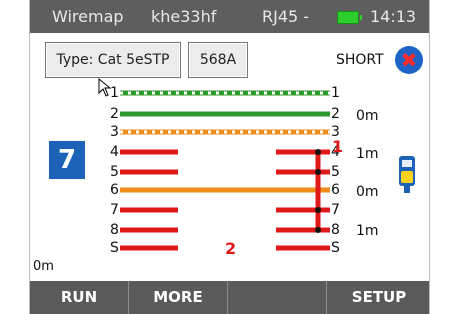 This screenshot has width=456, height=314. What do you see at coordinates (367, 154) in the screenshot?
I see `distance-pair-45: 1m` at bounding box center [367, 154].